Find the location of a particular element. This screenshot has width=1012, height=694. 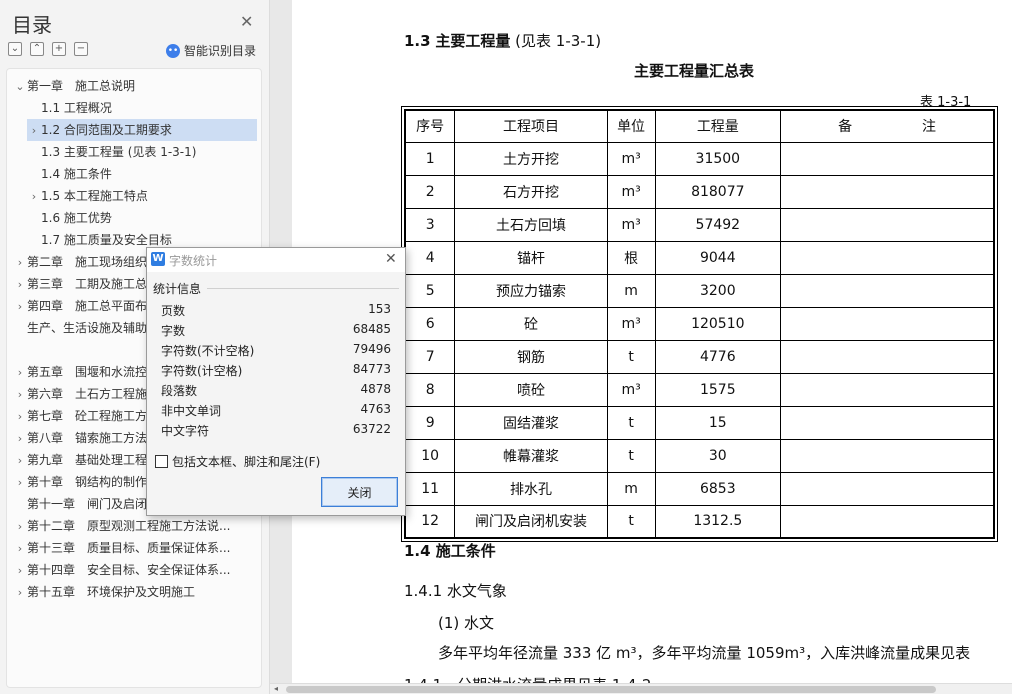

stat-row: 非中文单词 4763 is located at coordinates (276, 412).